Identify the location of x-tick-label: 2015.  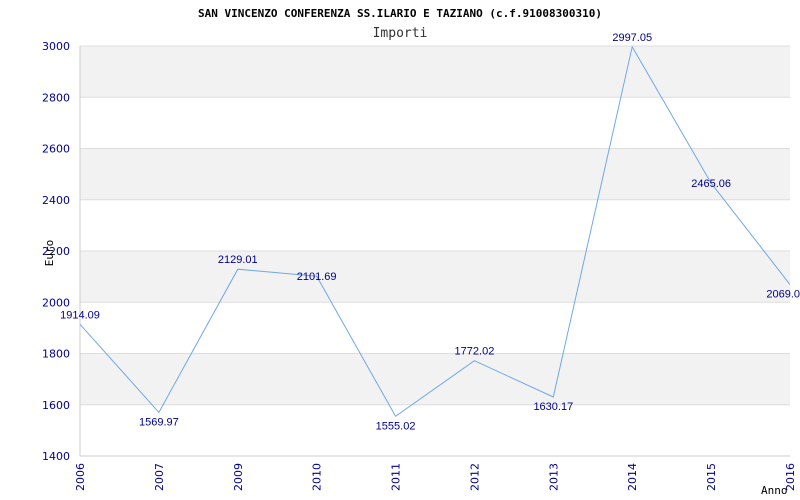
(711, 477).